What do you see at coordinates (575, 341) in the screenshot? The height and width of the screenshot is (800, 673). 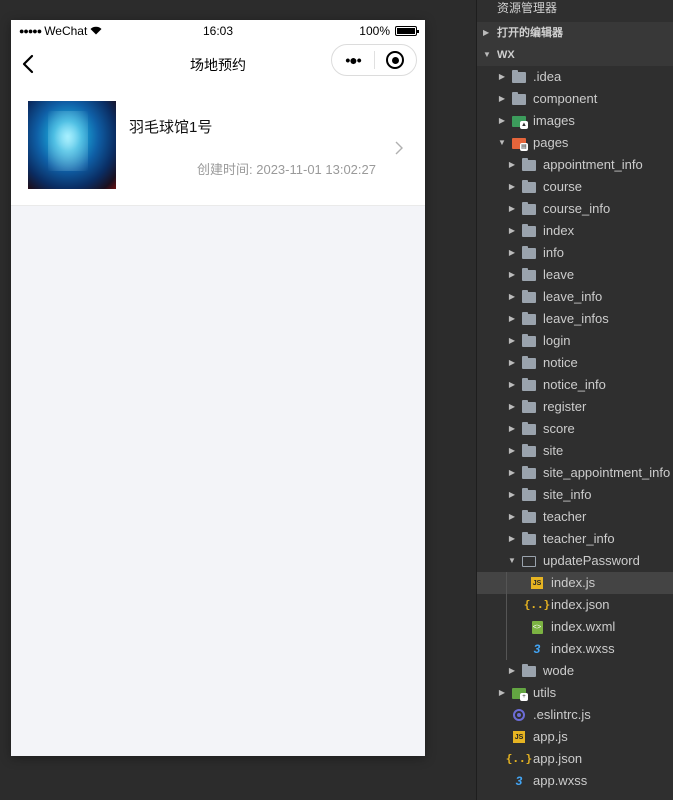 I see `tree-item: ▶ login` at bounding box center [575, 341].